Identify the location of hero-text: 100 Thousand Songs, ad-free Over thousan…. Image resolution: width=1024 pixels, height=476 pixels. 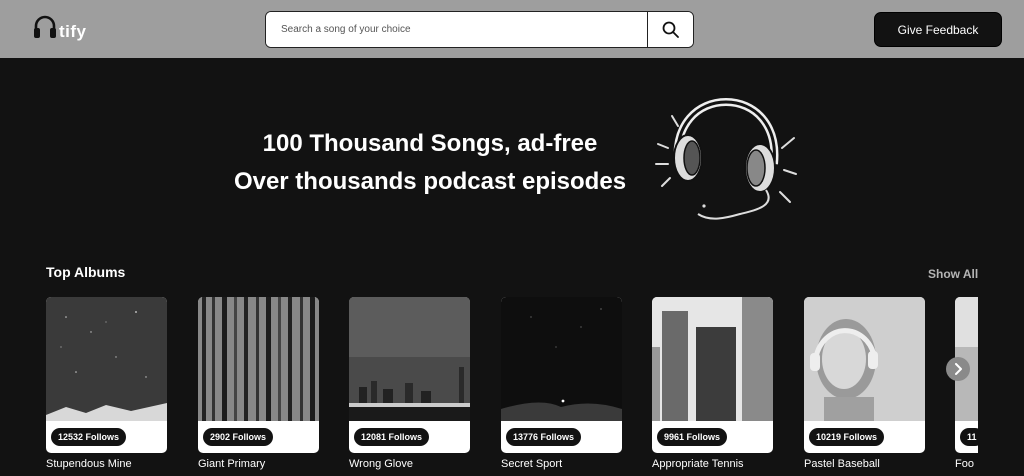
(430, 163).